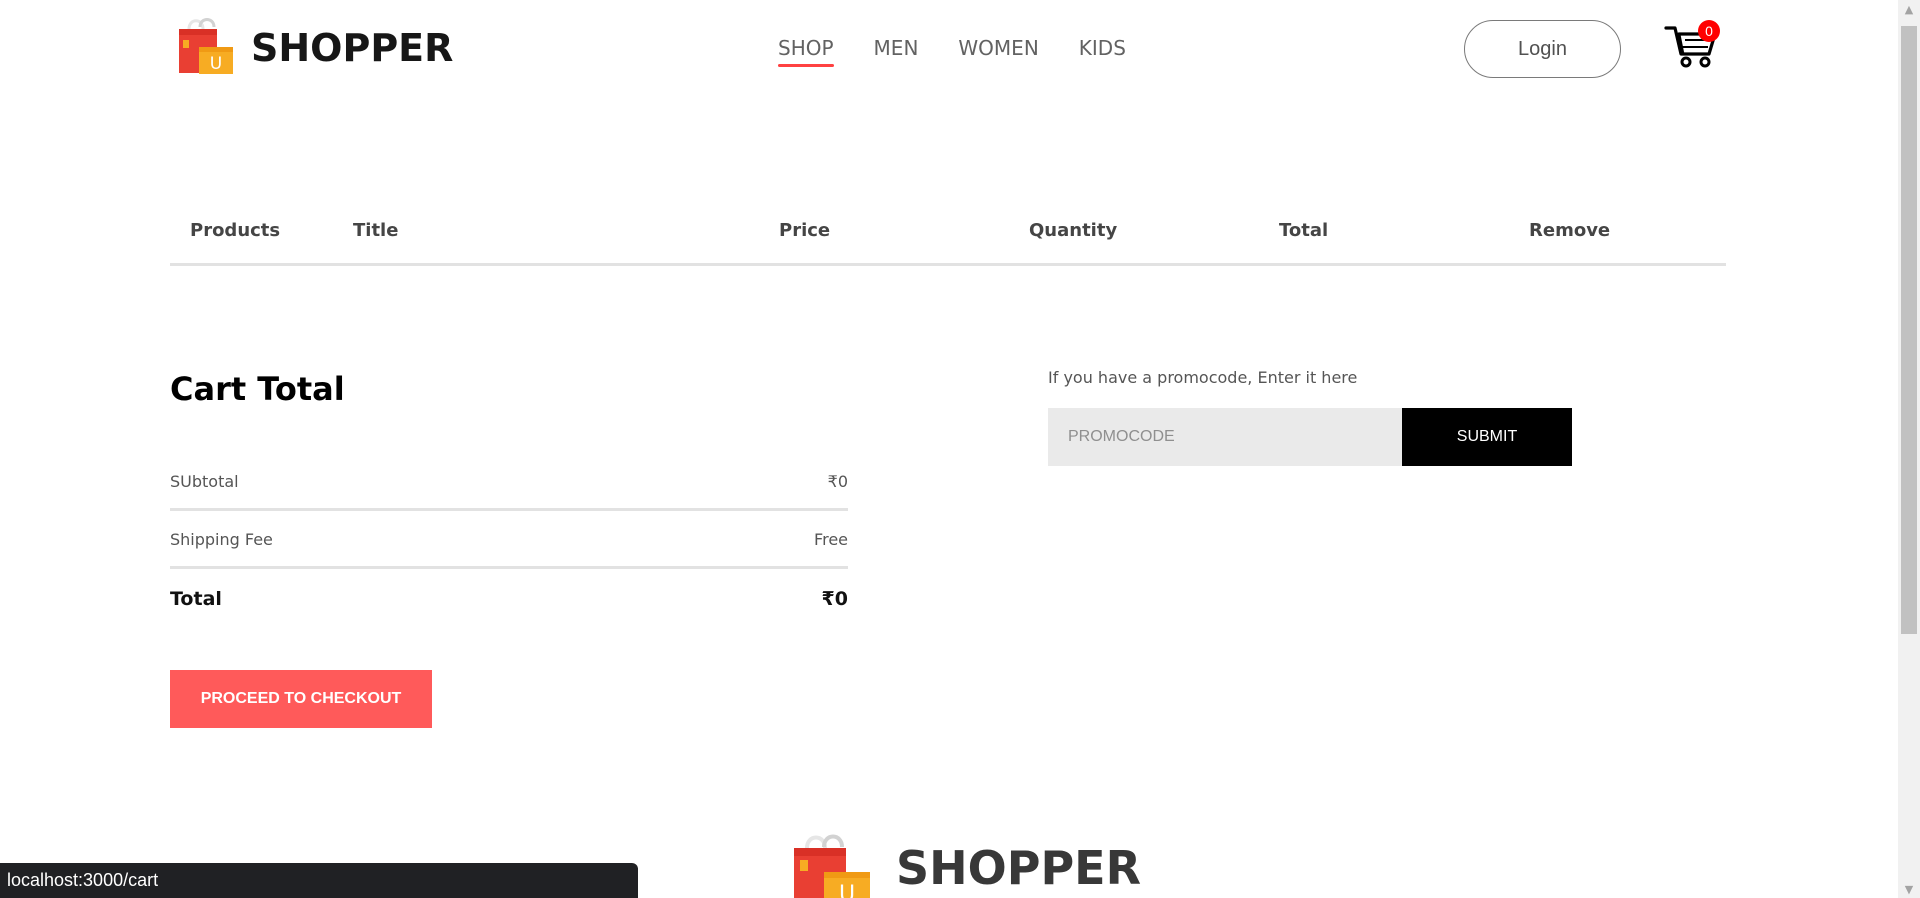  What do you see at coordinates (1225, 437) in the screenshot?
I see `promocode-input` at bounding box center [1225, 437].